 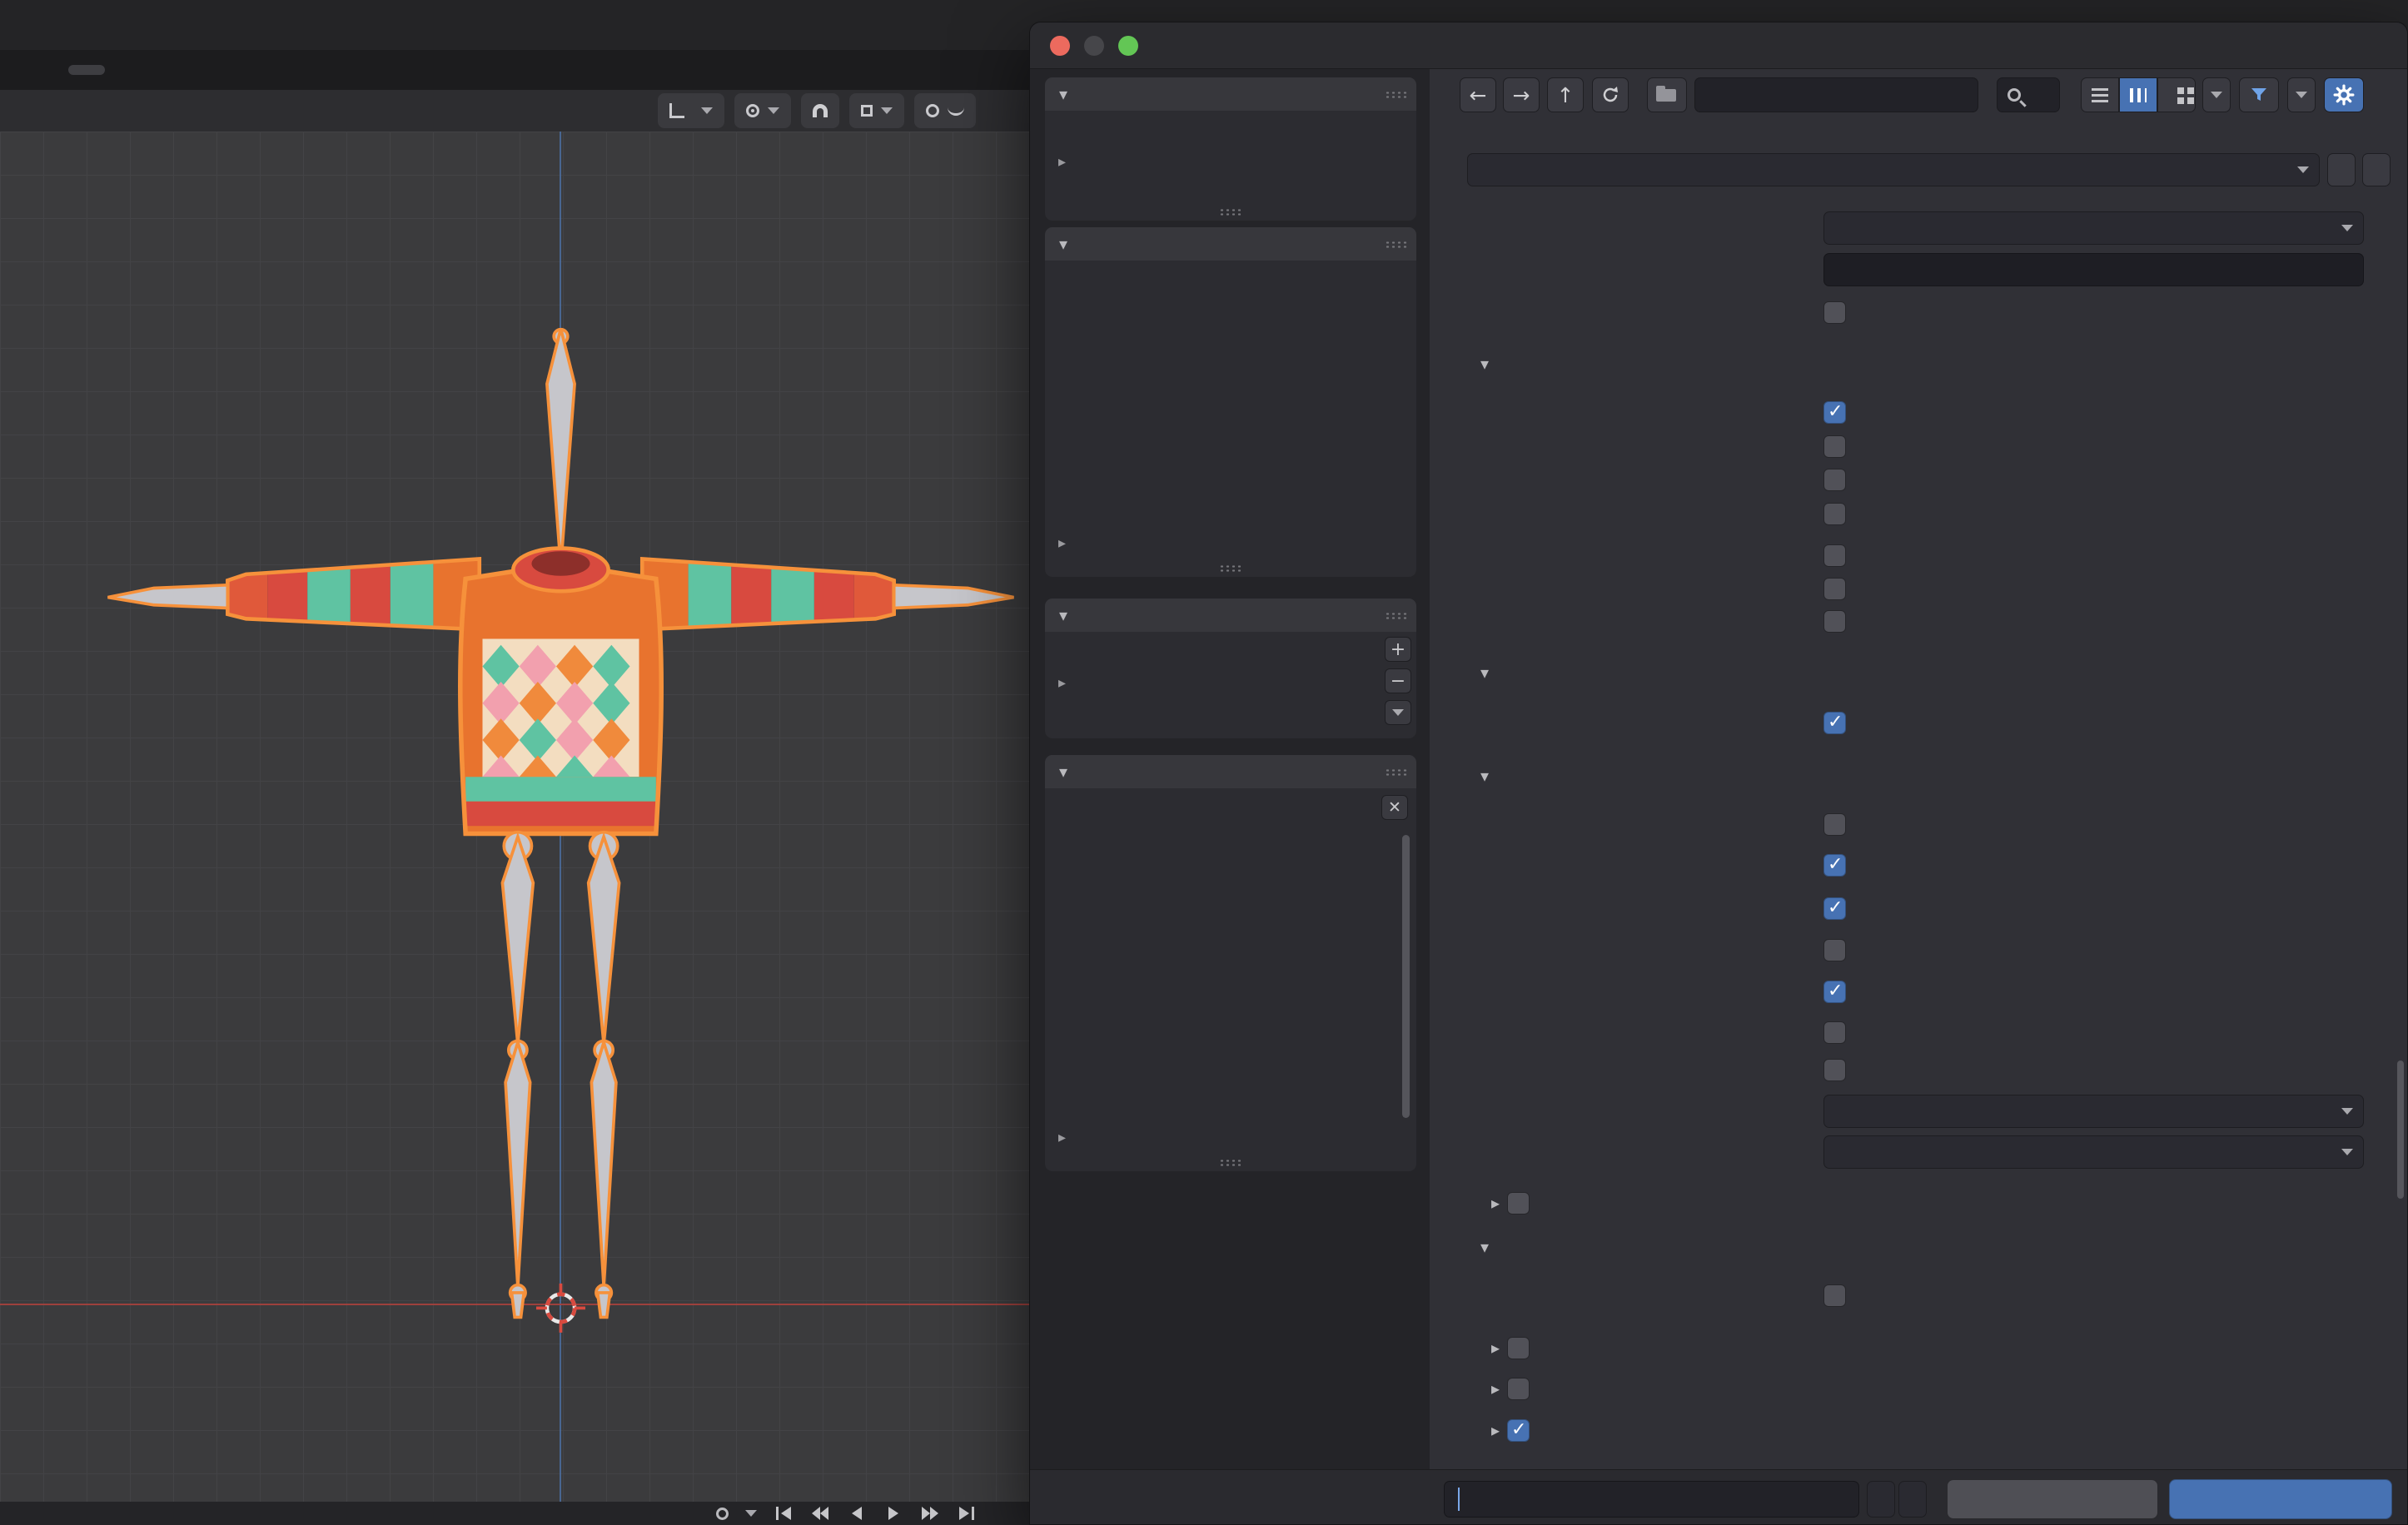 What do you see at coordinates (1651, 1499) in the screenshot?
I see `filename-input` at bounding box center [1651, 1499].